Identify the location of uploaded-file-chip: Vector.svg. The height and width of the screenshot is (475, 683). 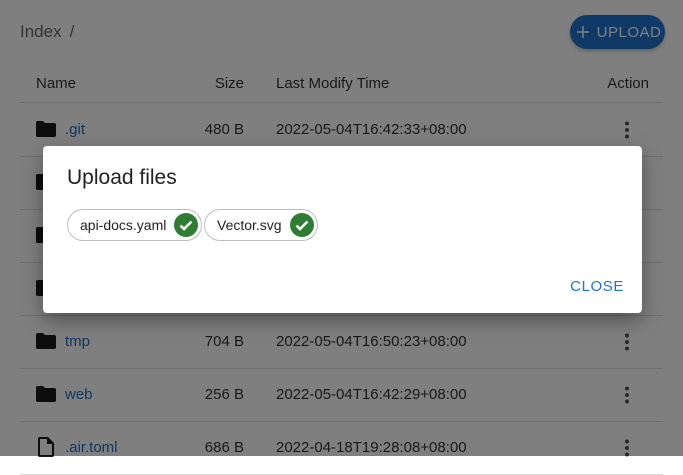
(261, 225).